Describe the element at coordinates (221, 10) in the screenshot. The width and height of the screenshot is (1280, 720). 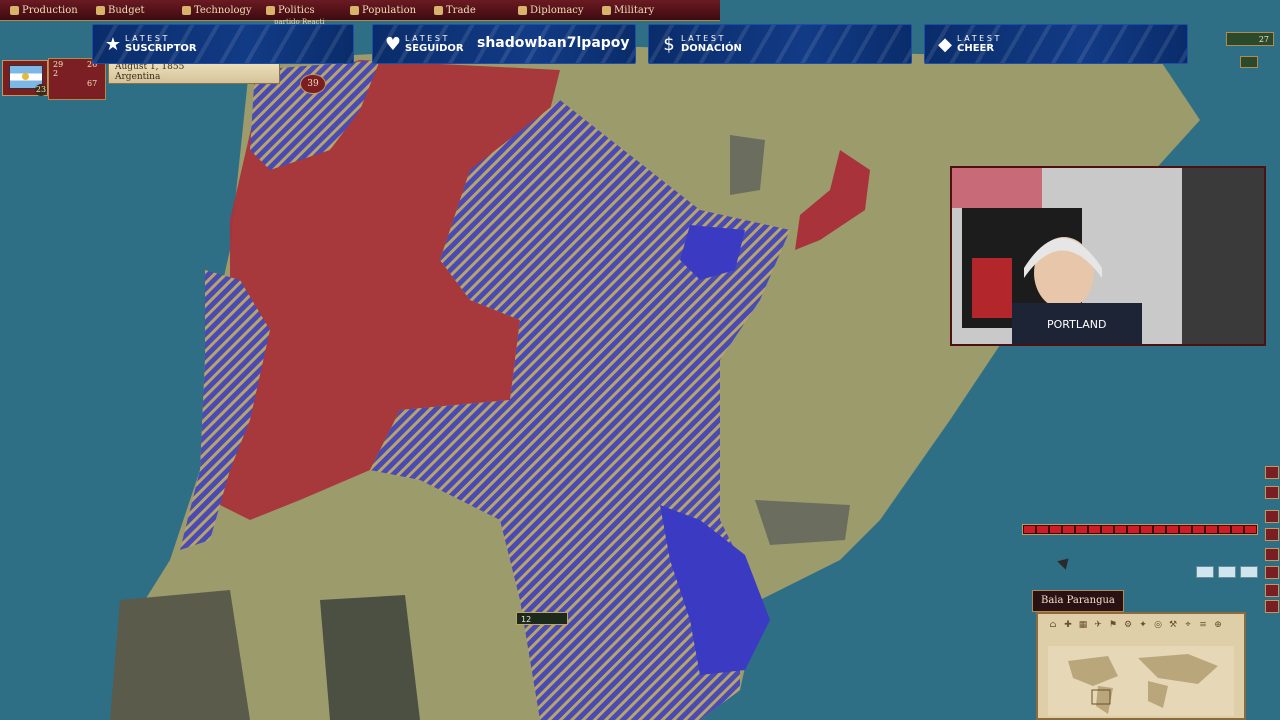
I see `tab-technology: Technology` at that location.